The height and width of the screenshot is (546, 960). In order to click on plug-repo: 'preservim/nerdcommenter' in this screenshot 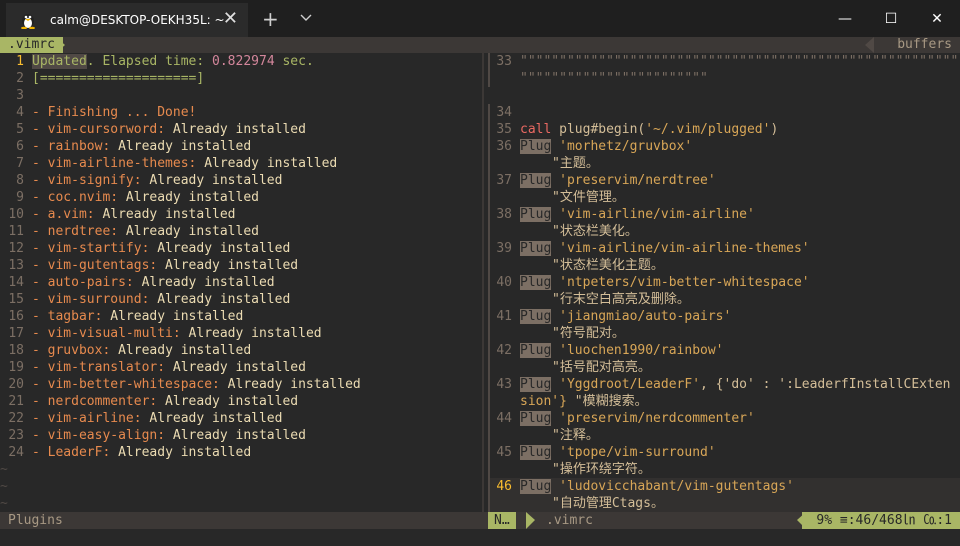, I will do `click(653, 418)`.